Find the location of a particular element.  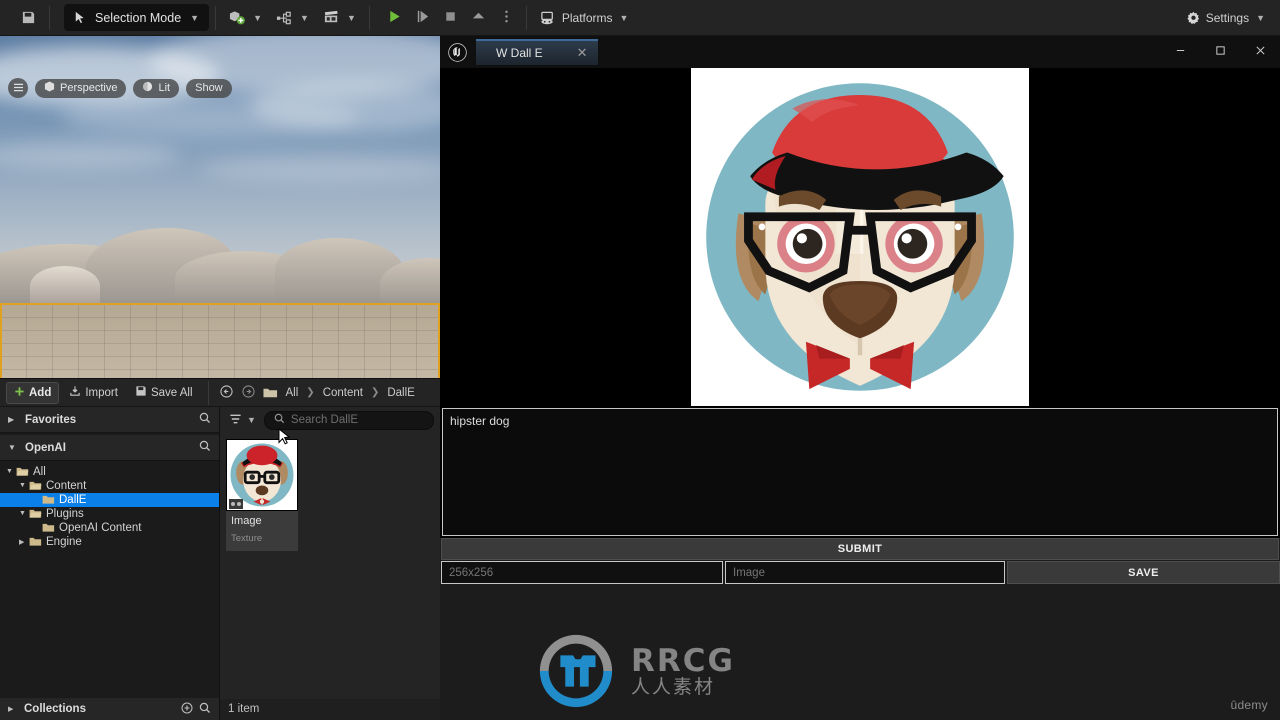

tree-item-dalle: ▶DallE is located at coordinates (109, 500).